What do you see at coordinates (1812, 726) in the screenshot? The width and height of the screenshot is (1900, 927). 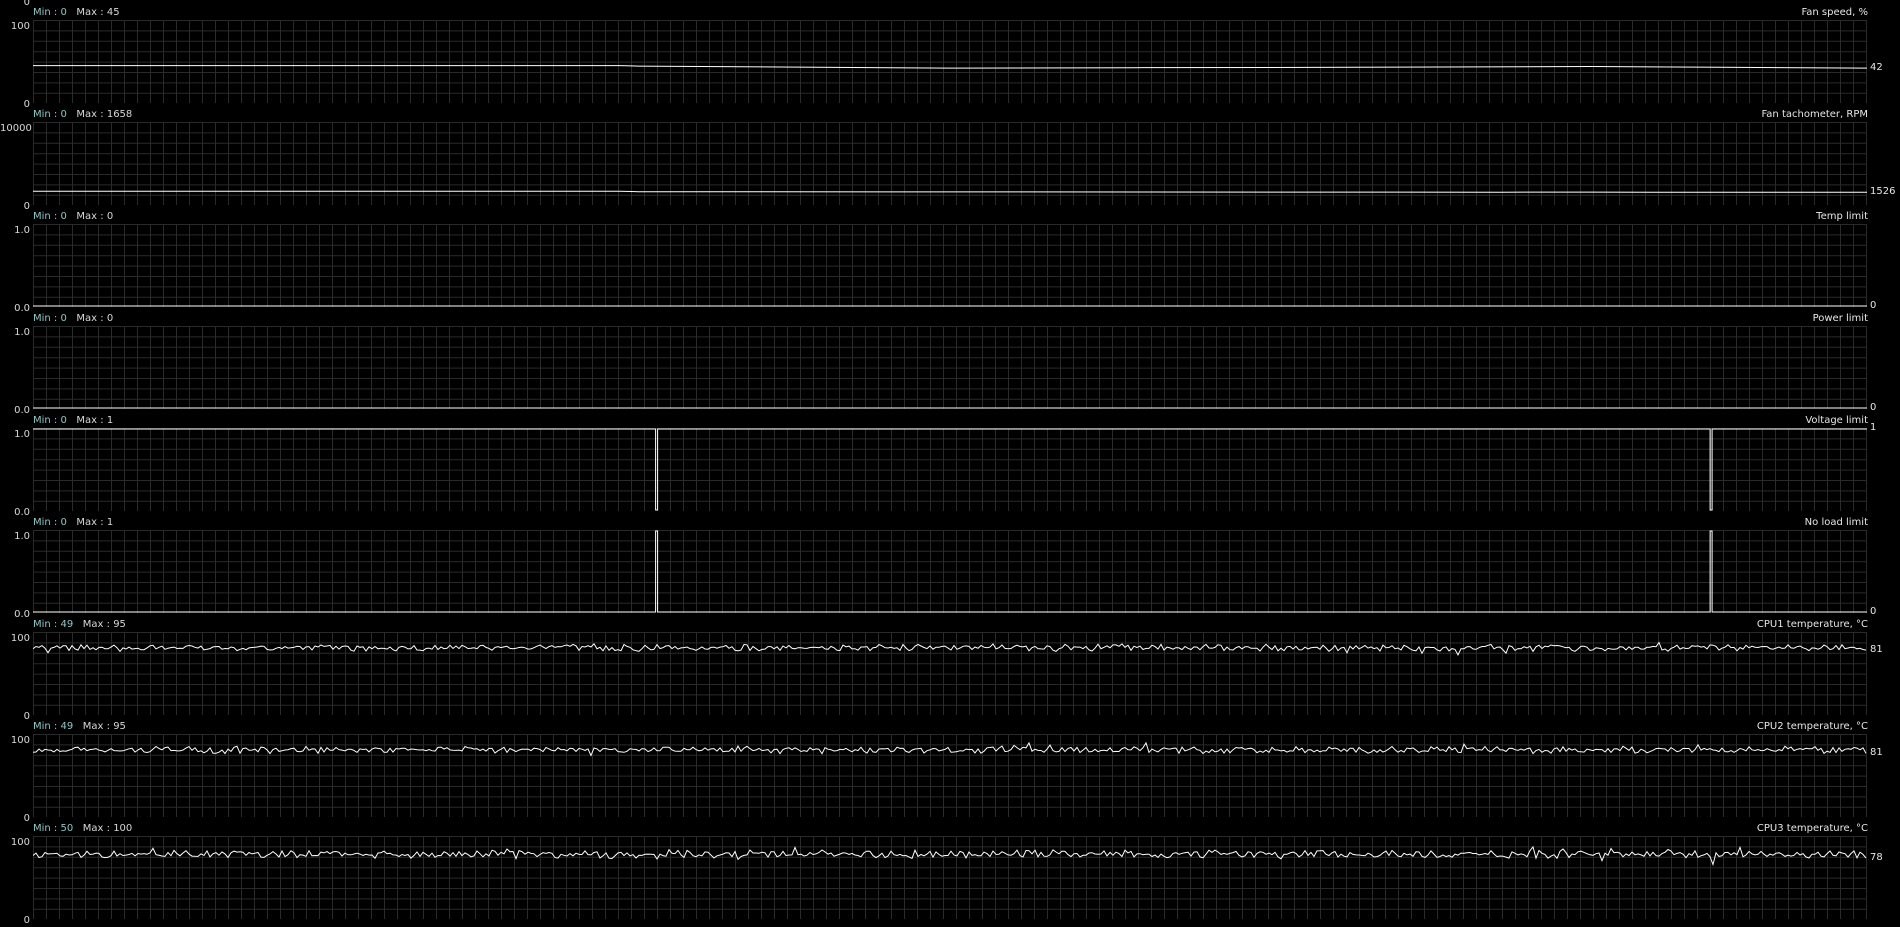 I see `graph-title: CPU2 temperature, °C` at bounding box center [1812, 726].